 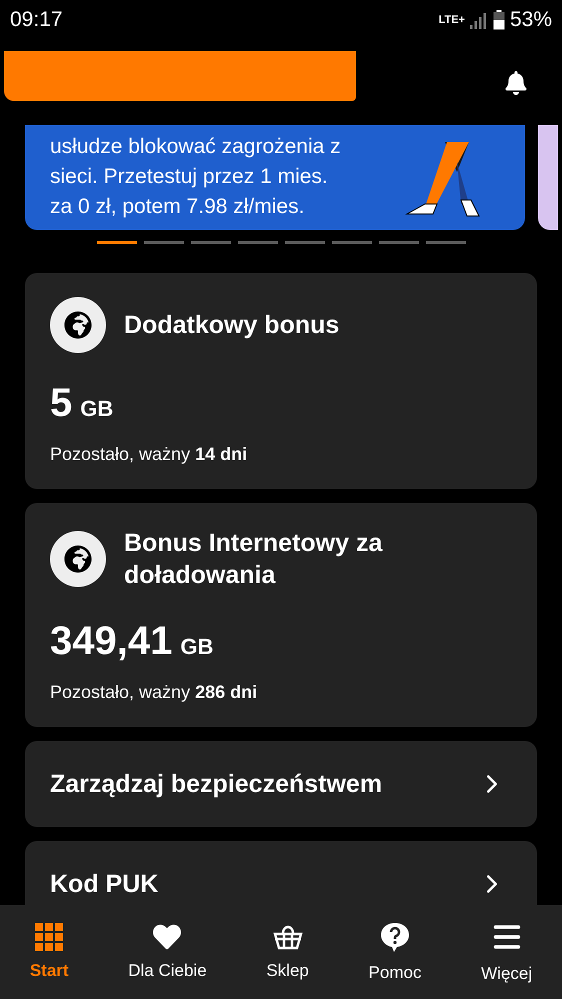 I want to click on validity-text: Pozostało, ważny 14 dni, so click(x=149, y=454).